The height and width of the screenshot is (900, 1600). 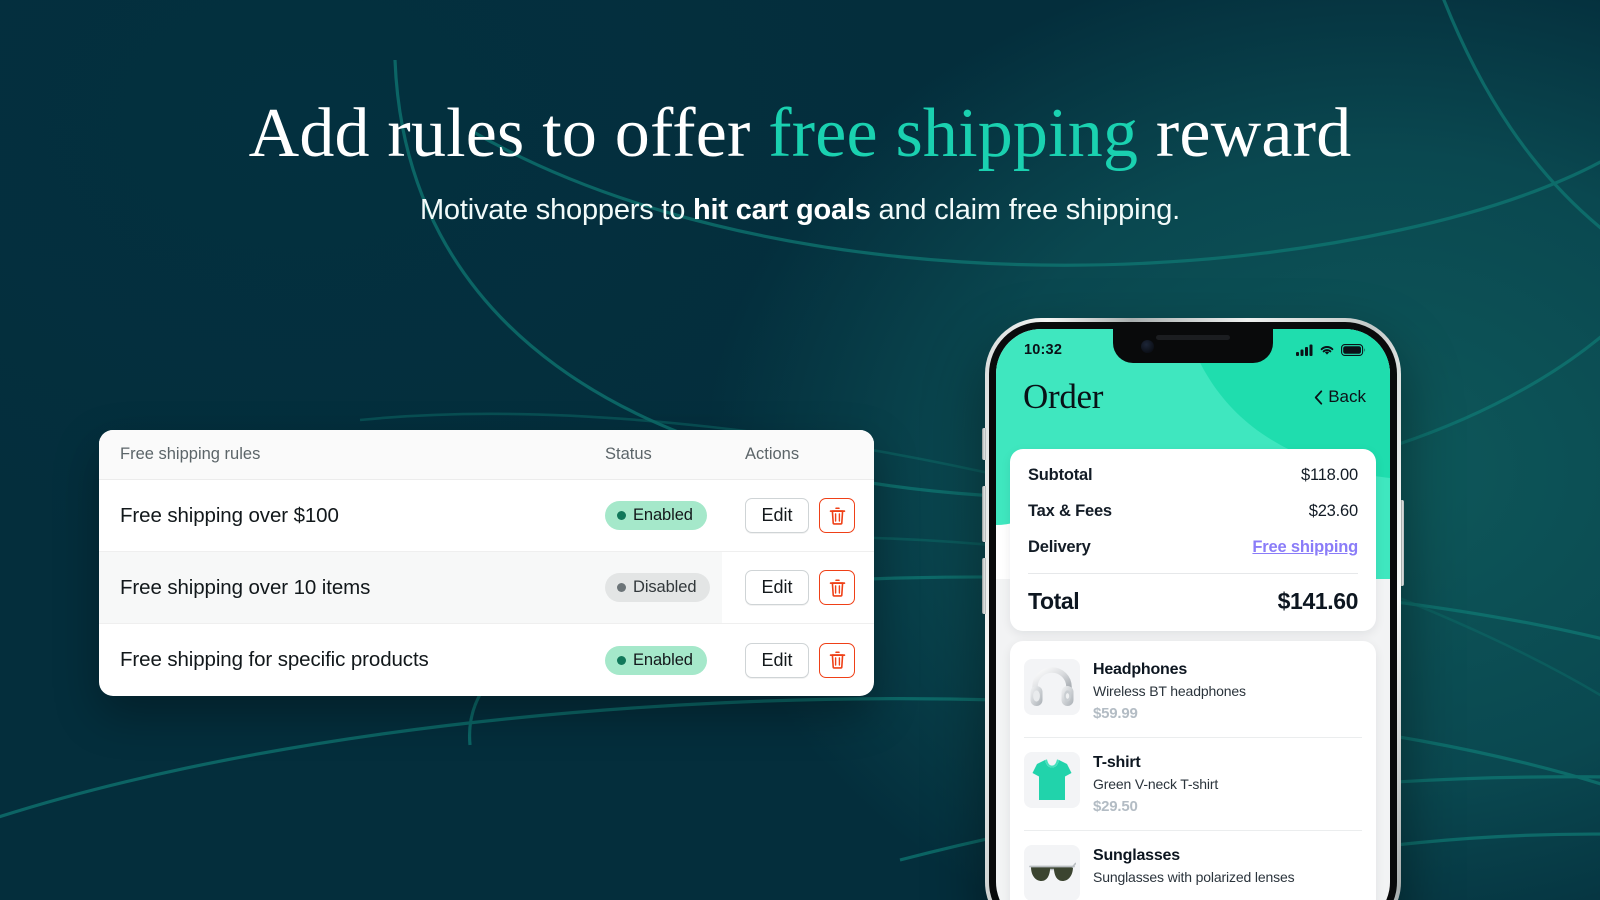 I want to click on order-summary-row: Subtotal $118.00, so click(x=1193, y=475).